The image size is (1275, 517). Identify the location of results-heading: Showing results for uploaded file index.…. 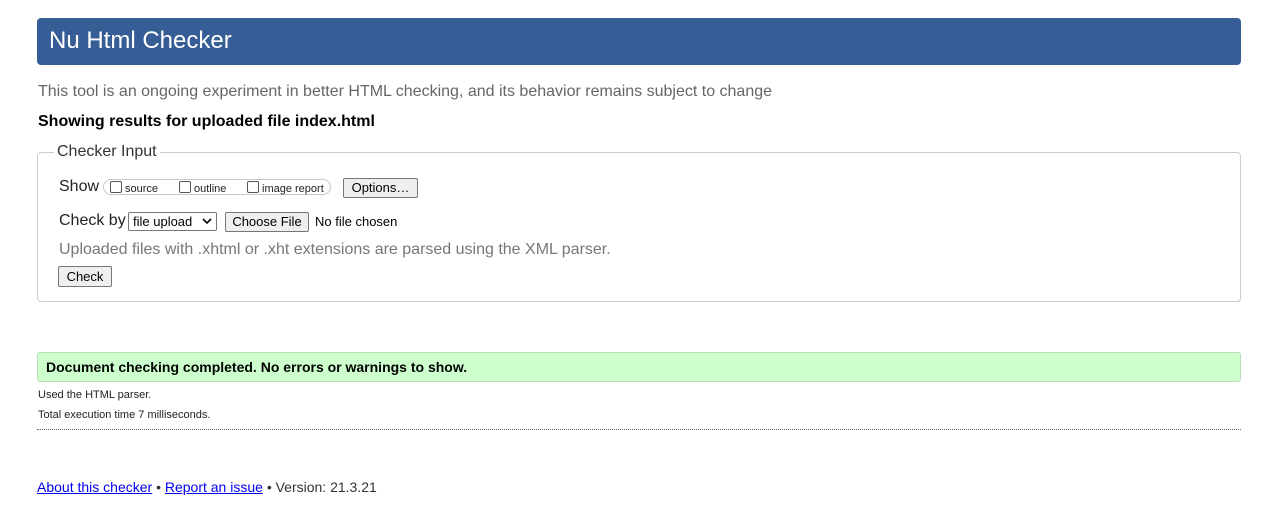
(206, 121).